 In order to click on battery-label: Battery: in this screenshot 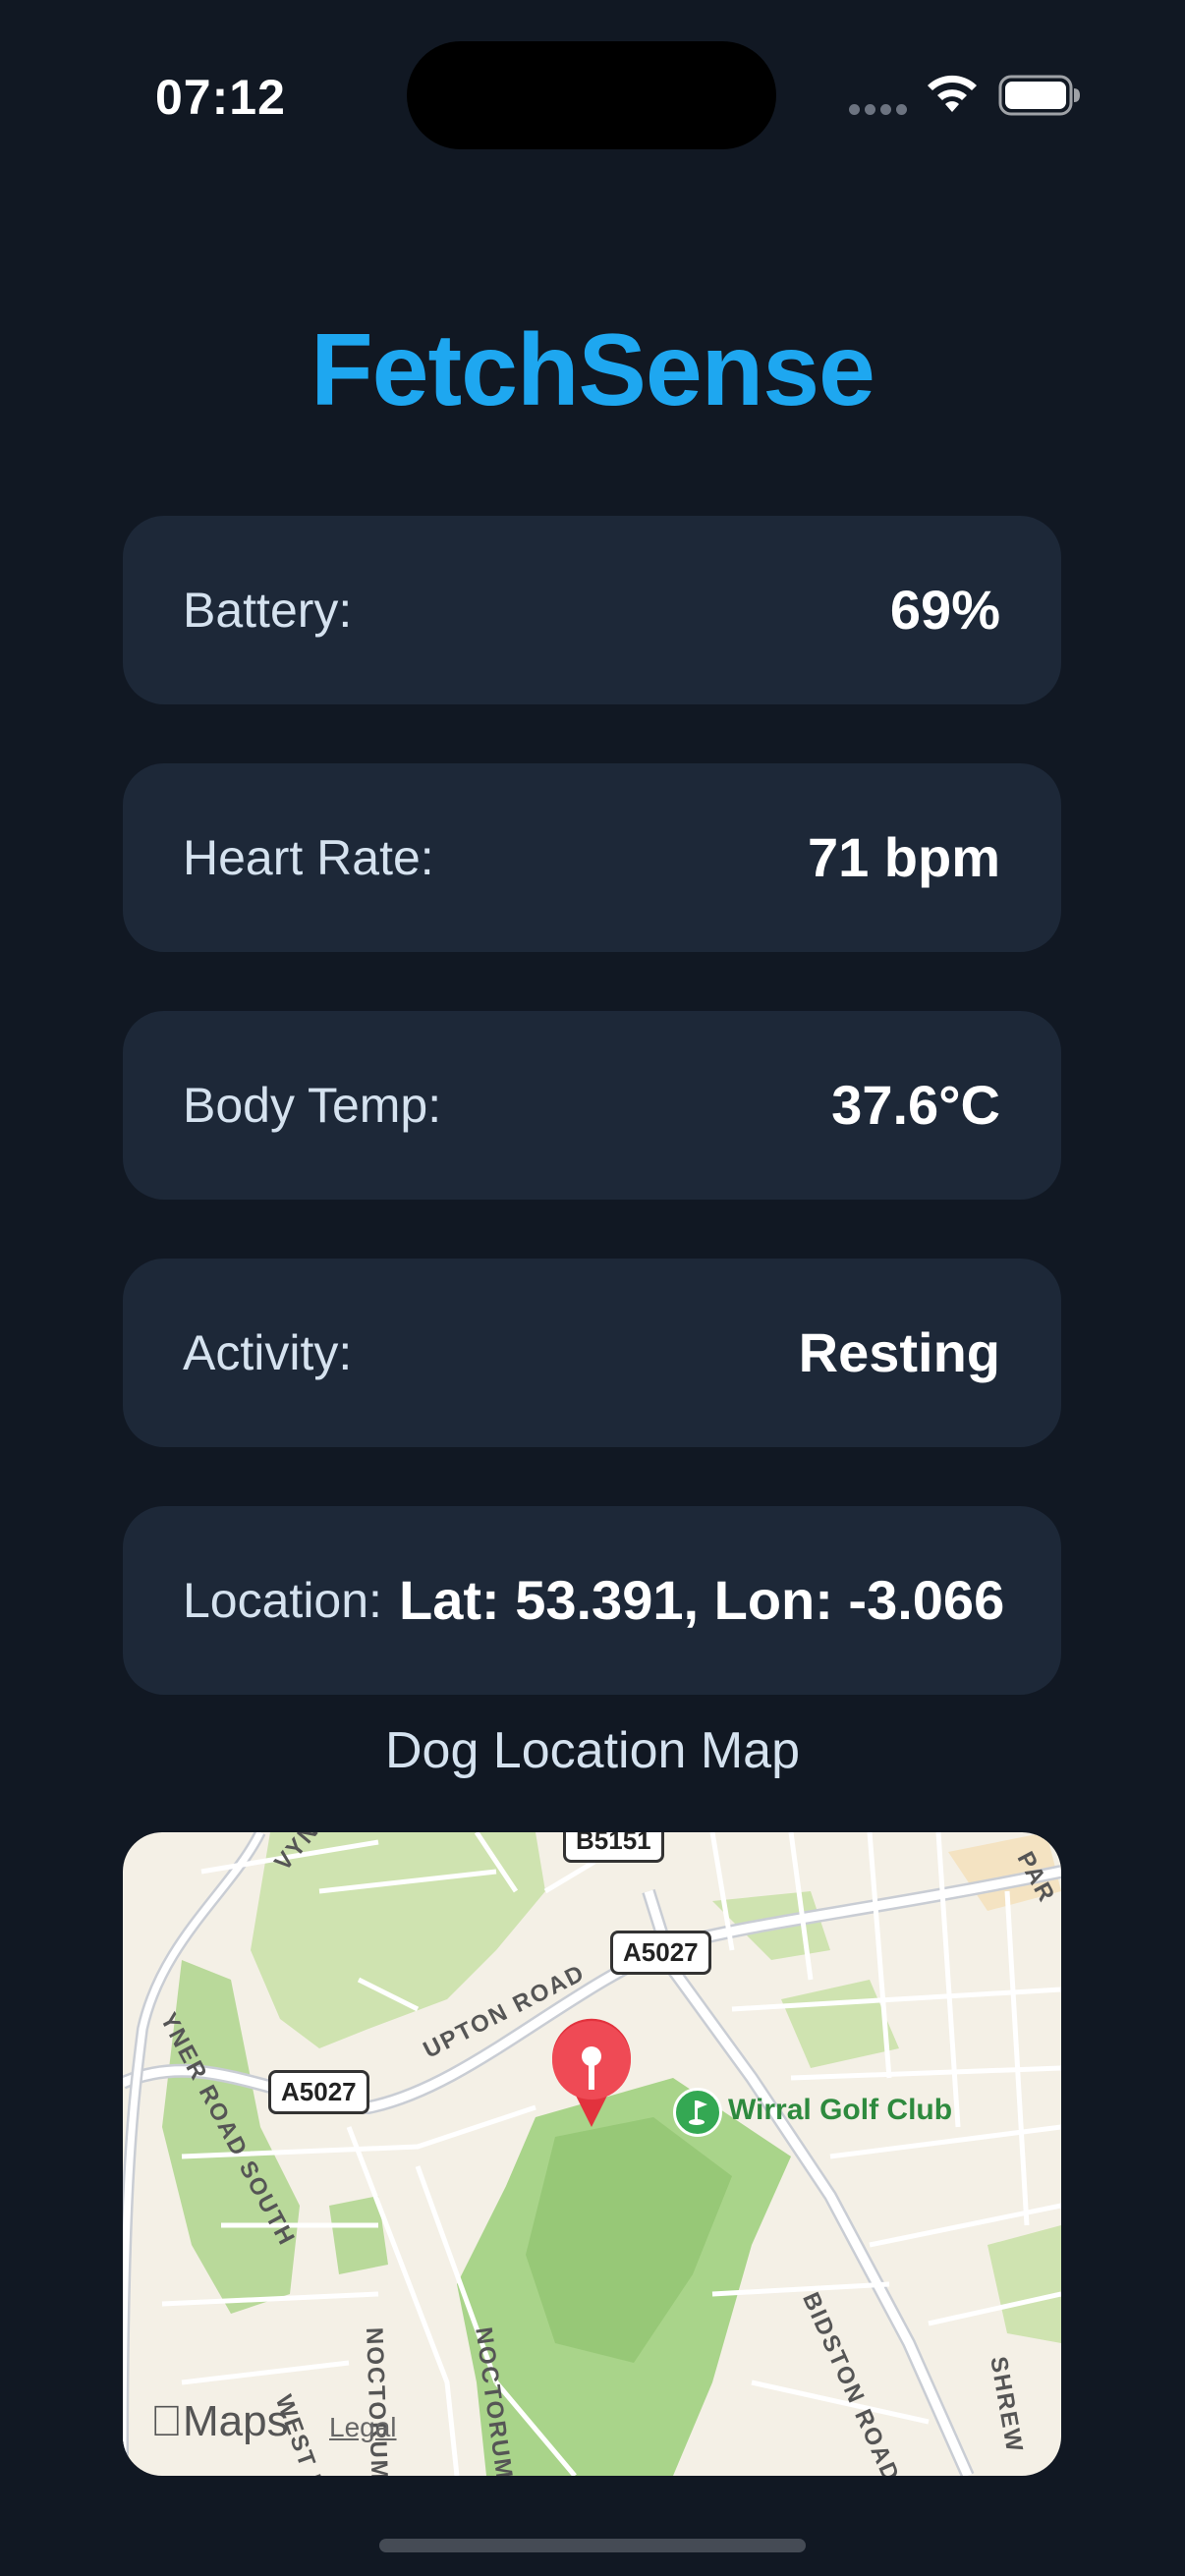, I will do `click(268, 610)`.